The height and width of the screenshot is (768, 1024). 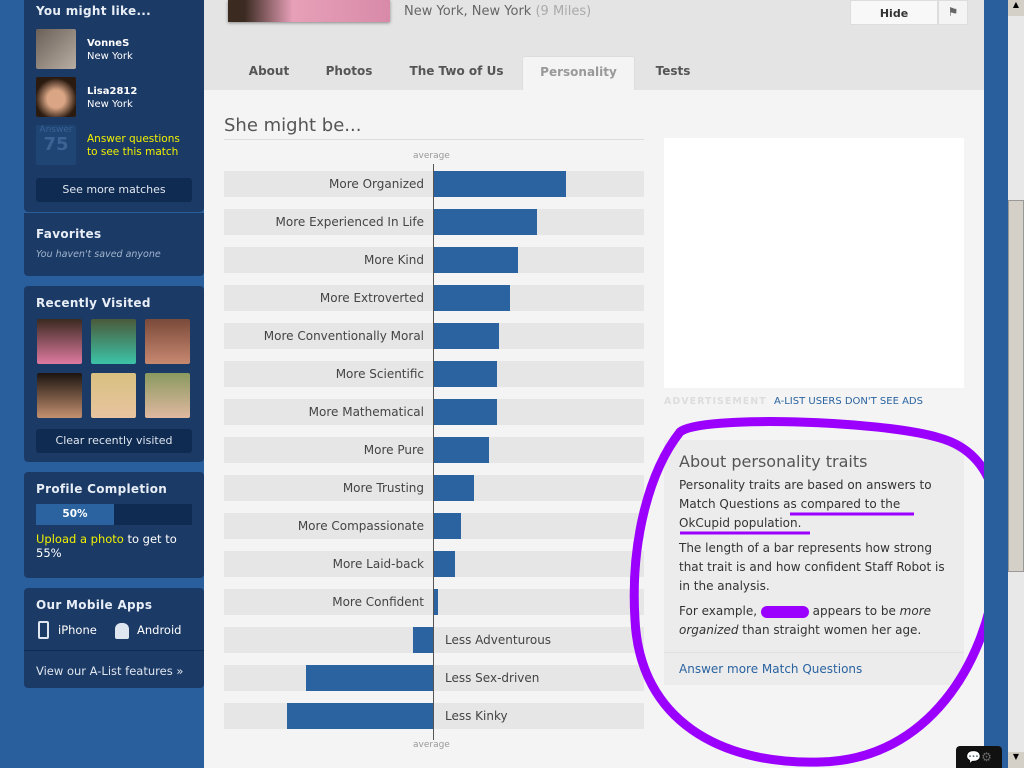 I want to click on answer-more-questions-link: Answer more Match Questions, so click(x=770, y=669).